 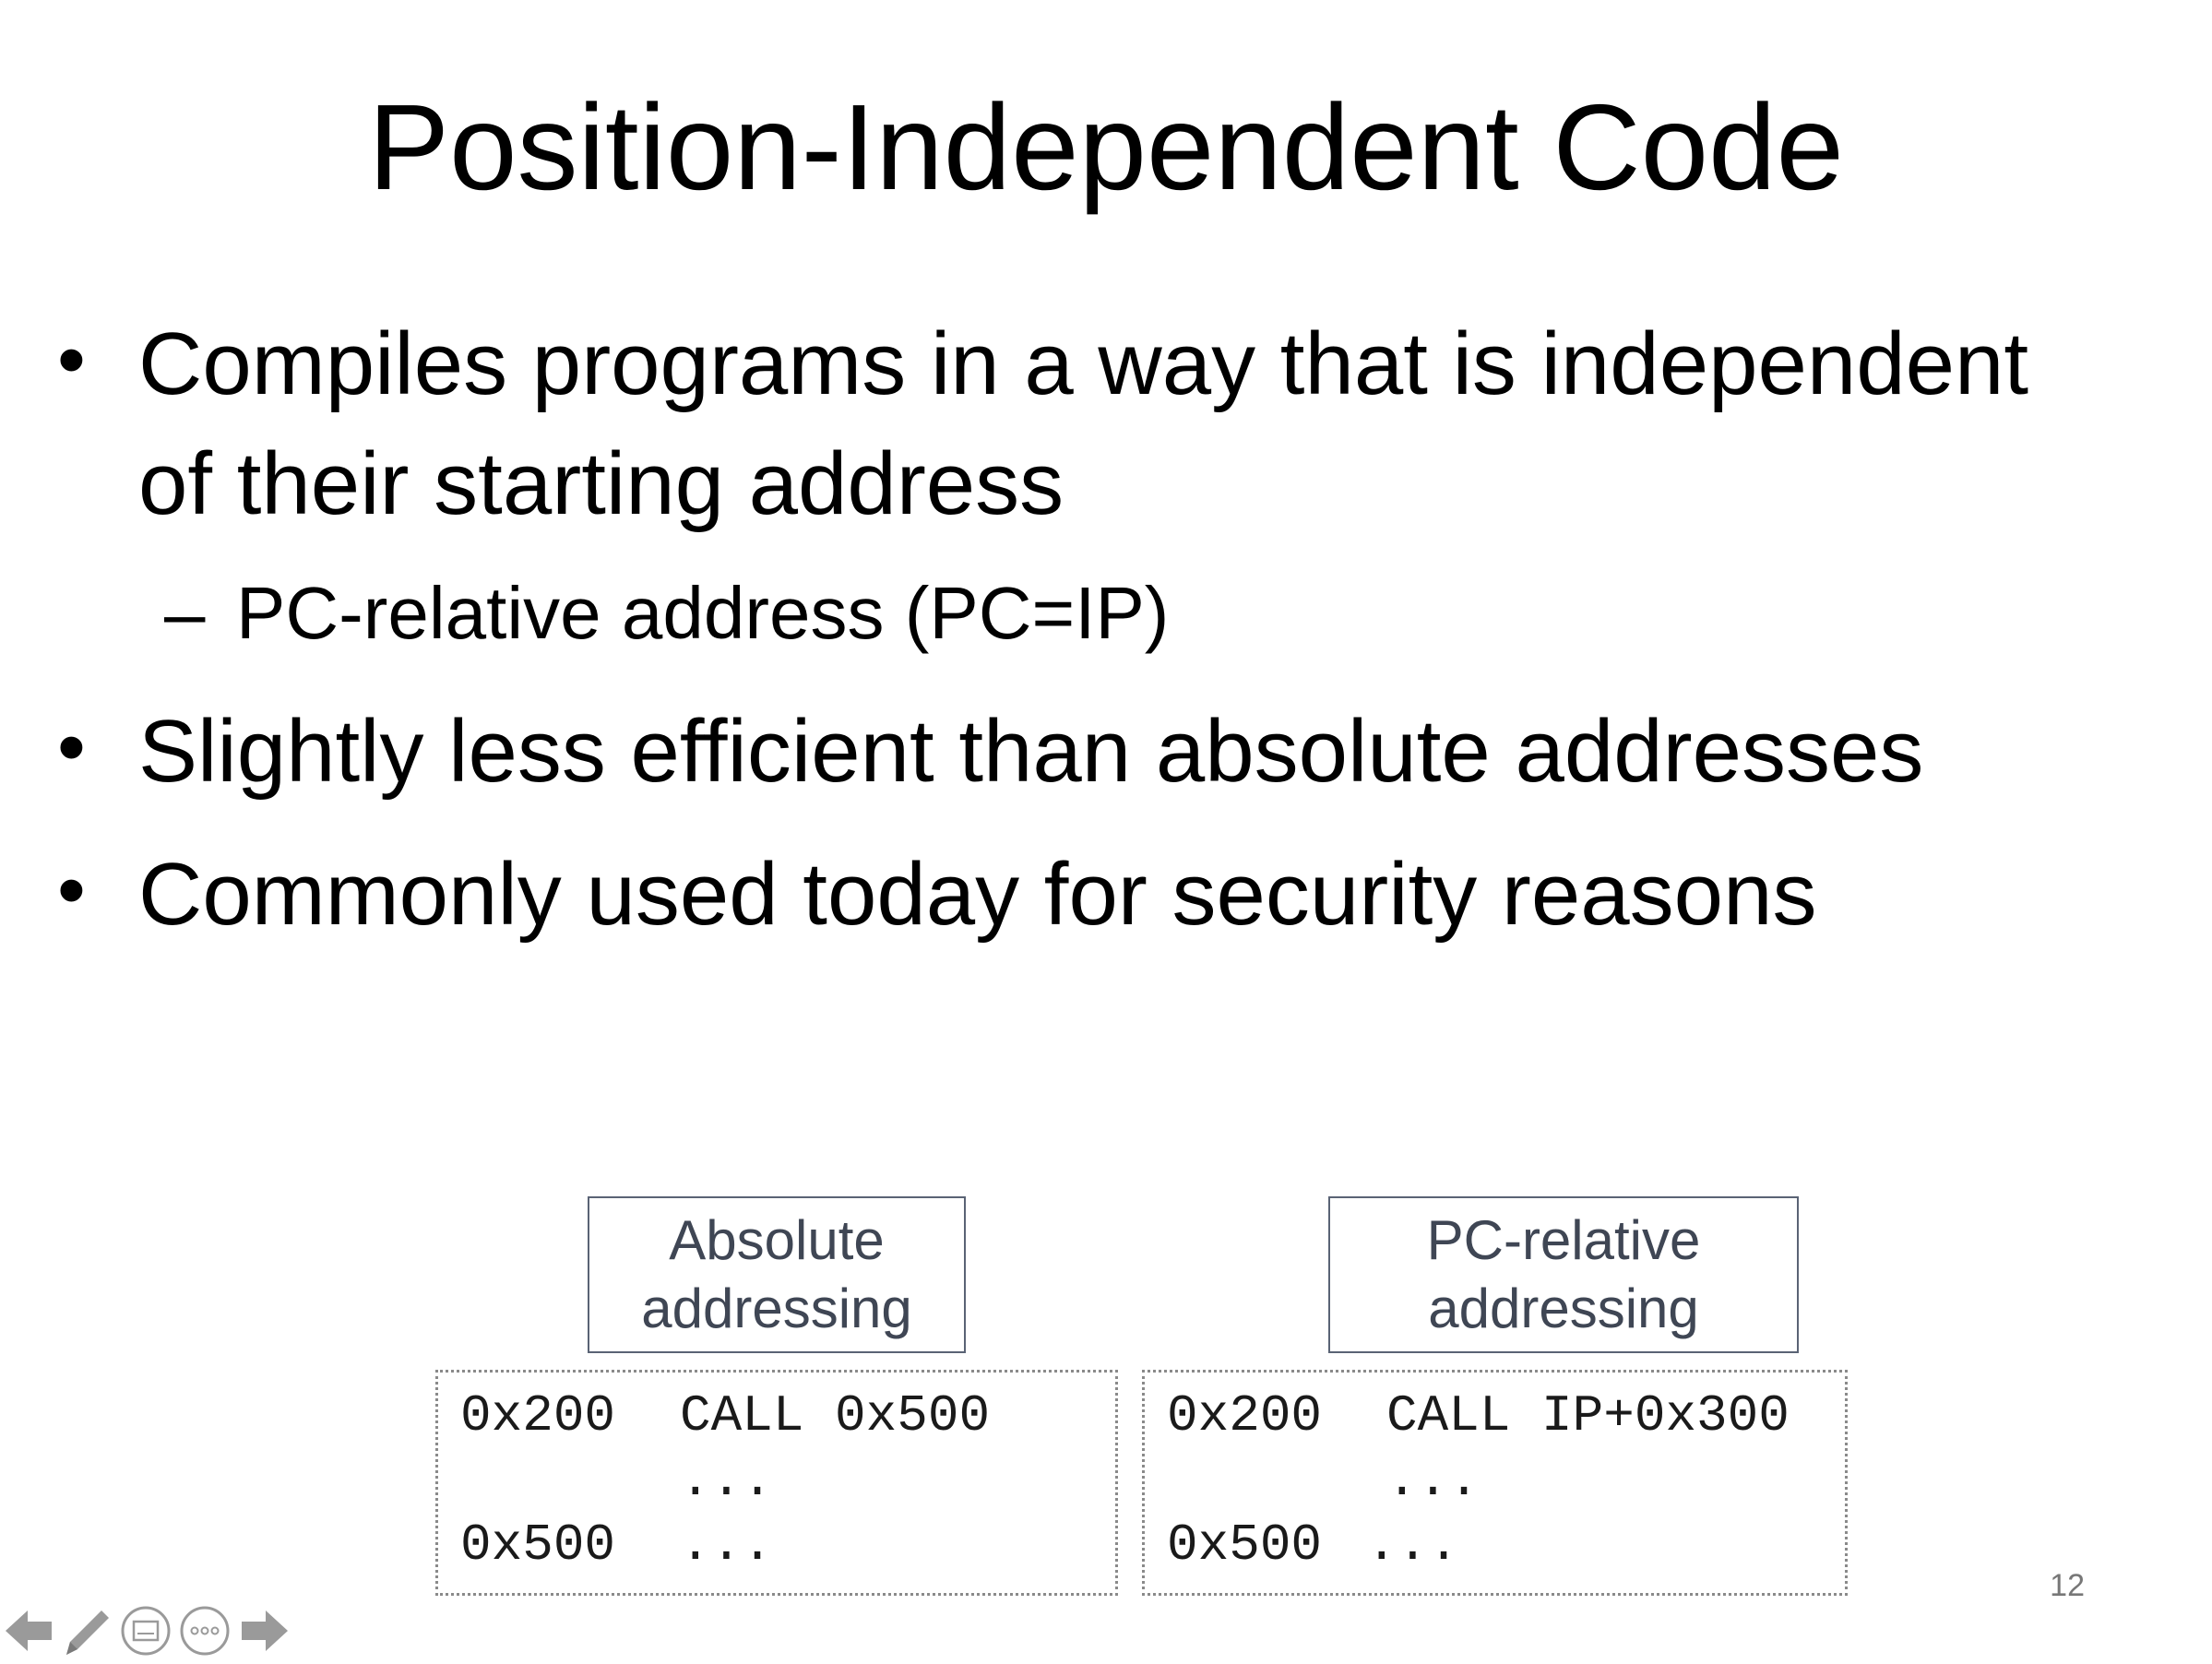 I want to click on more-icon, so click(x=205, y=1630).